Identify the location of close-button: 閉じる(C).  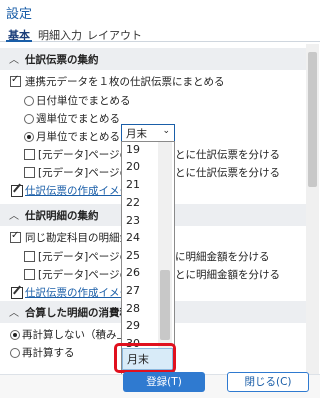
(268, 382).